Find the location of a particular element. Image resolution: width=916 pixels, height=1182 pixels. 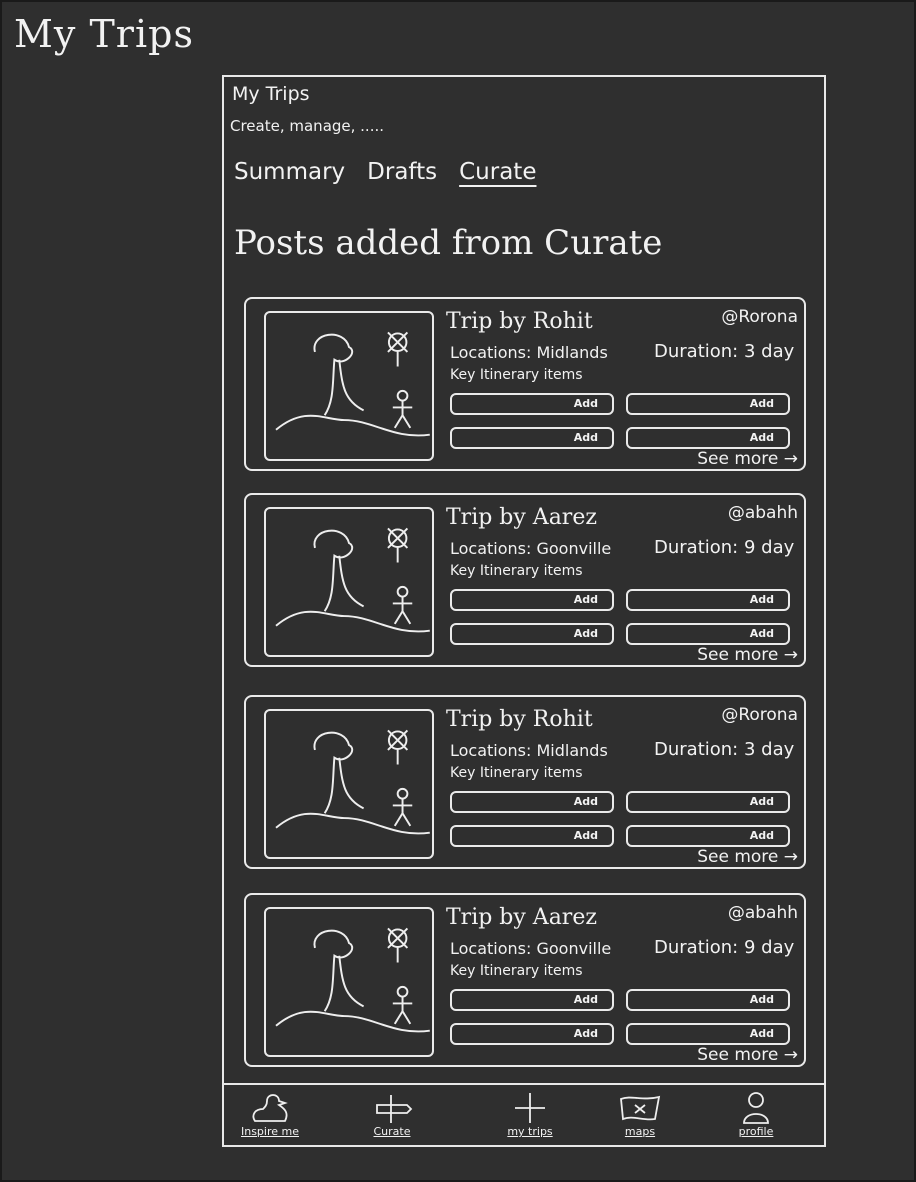

nav-profile: profile is located at coordinates (756, 1118).